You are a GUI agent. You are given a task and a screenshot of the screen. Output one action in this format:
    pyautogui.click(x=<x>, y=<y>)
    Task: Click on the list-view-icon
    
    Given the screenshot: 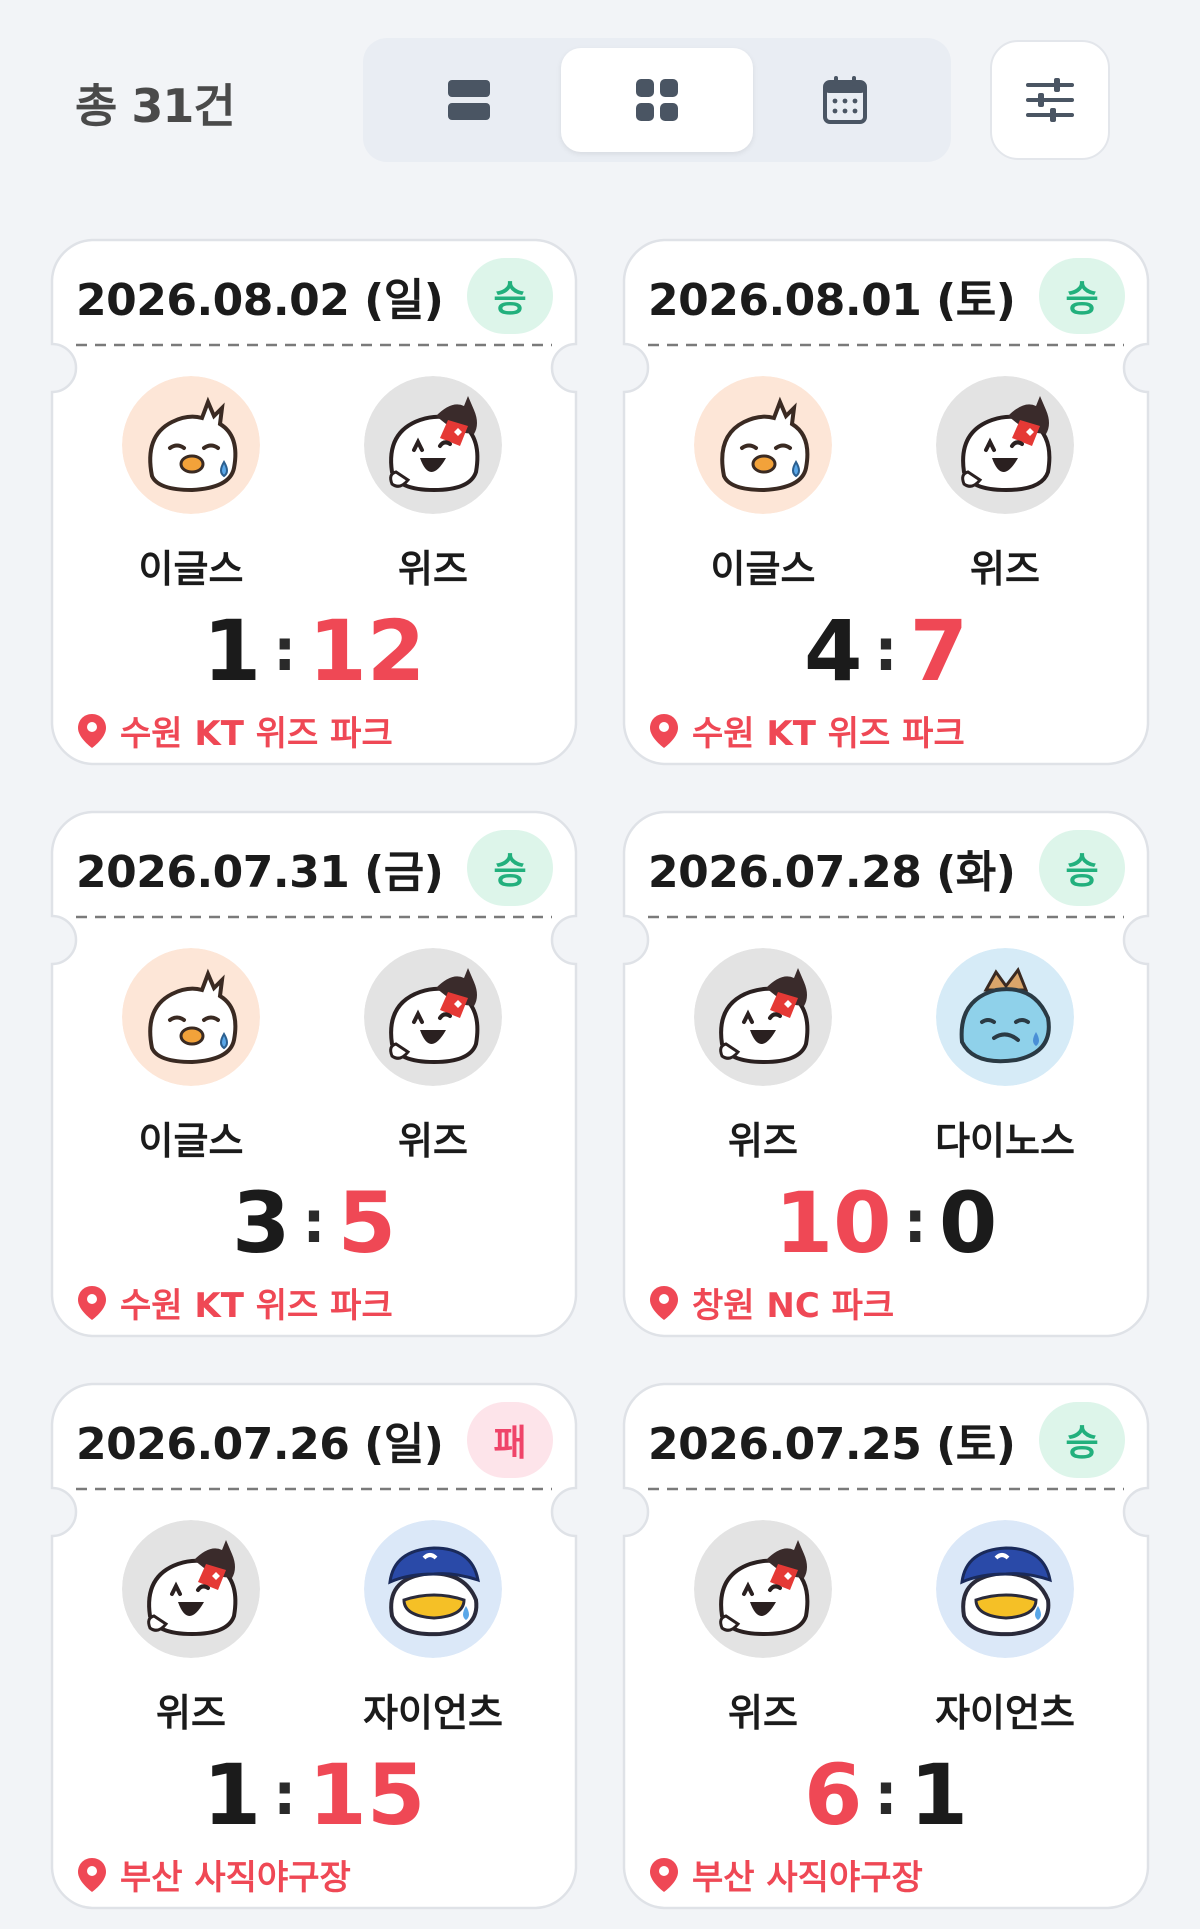 What is the action you would take?
    pyautogui.click(x=469, y=100)
    